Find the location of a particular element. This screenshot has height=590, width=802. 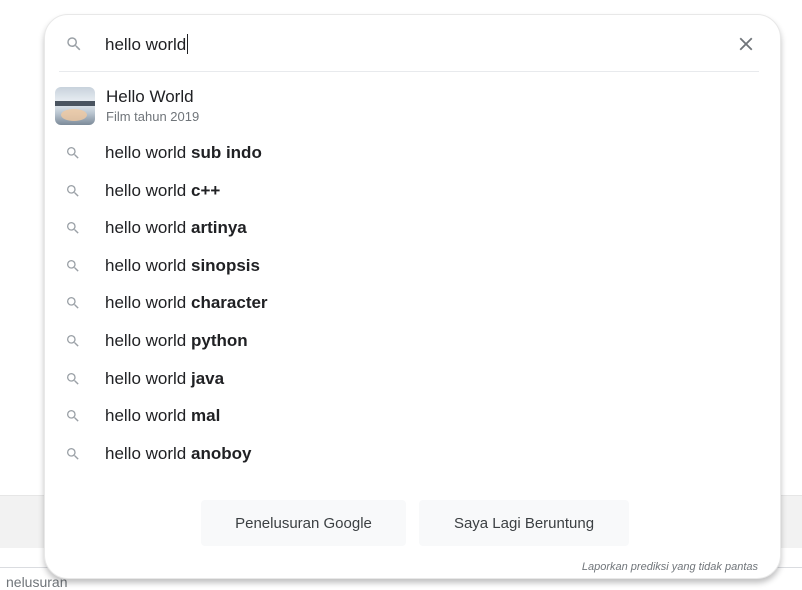

suggestion-item: hello world character is located at coordinates (412, 304).